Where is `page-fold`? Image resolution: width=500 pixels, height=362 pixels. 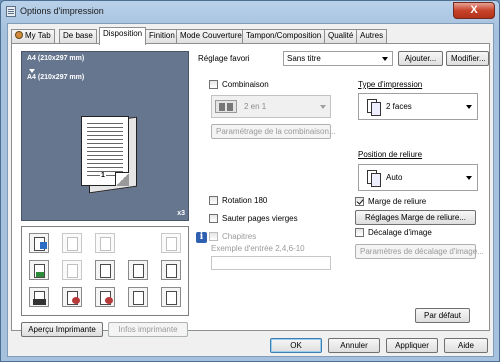 page-fold is located at coordinates (122, 179).